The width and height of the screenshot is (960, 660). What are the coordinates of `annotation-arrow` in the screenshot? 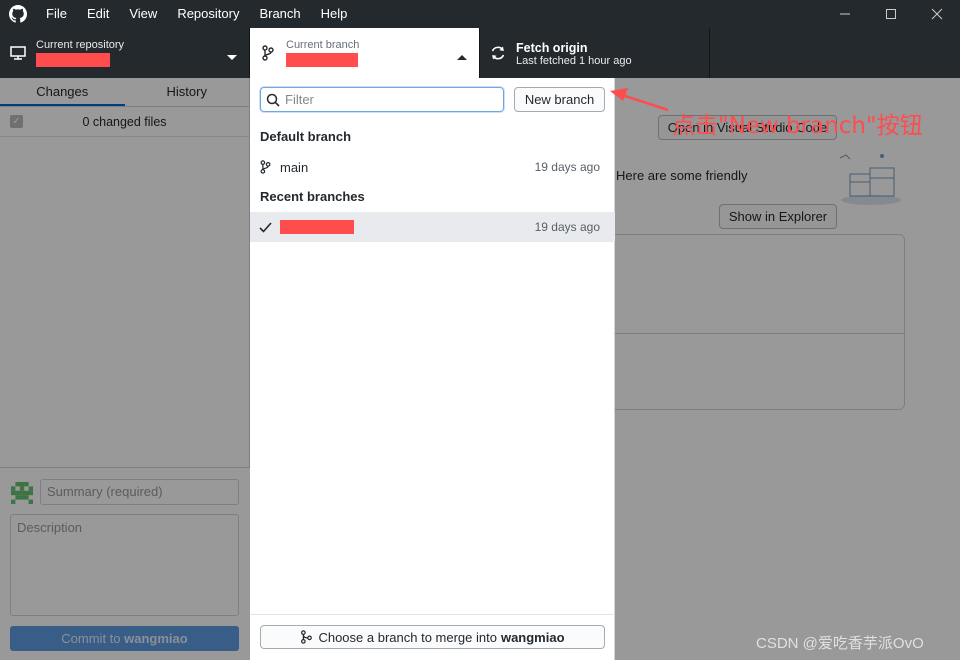 It's located at (639, 100).